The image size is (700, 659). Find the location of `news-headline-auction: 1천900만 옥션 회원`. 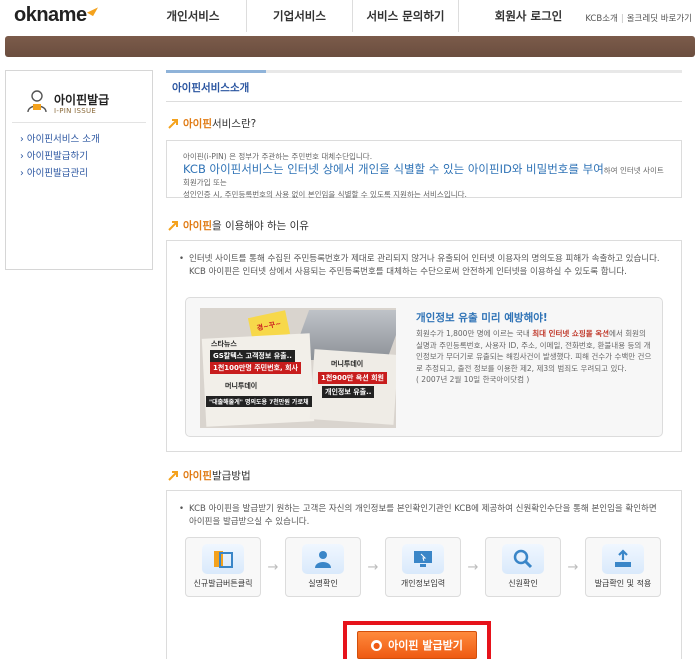

news-headline-auction: 1천900만 옥션 회원 is located at coordinates (352, 378).